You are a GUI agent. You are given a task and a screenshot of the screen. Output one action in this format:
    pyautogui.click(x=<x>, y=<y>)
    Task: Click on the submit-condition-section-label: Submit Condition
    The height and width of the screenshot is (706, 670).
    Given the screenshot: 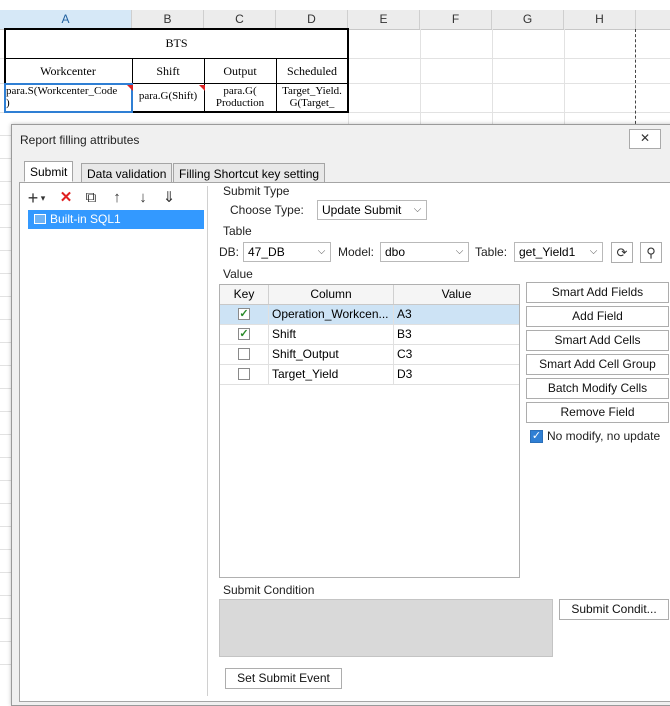 What is the action you would take?
    pyautogui.click(x=269, y=590)
    